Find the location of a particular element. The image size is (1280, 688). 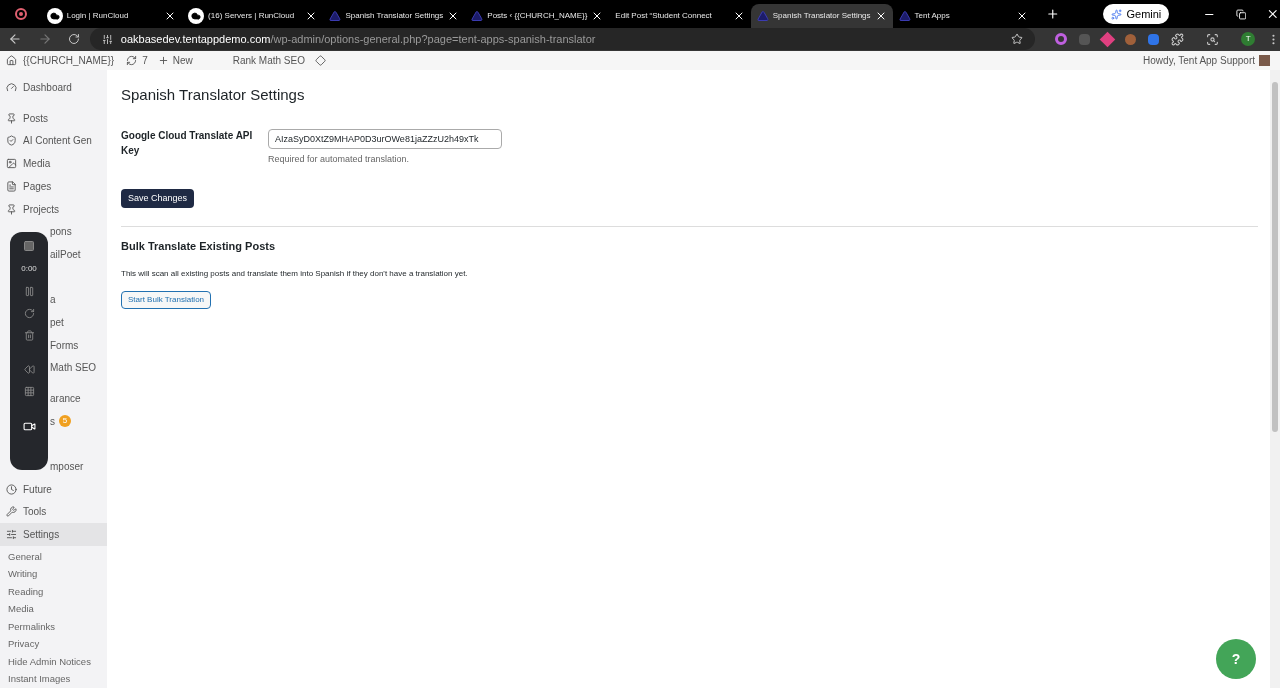

menu-label: Dashboard is located at coordinates (47, 88).